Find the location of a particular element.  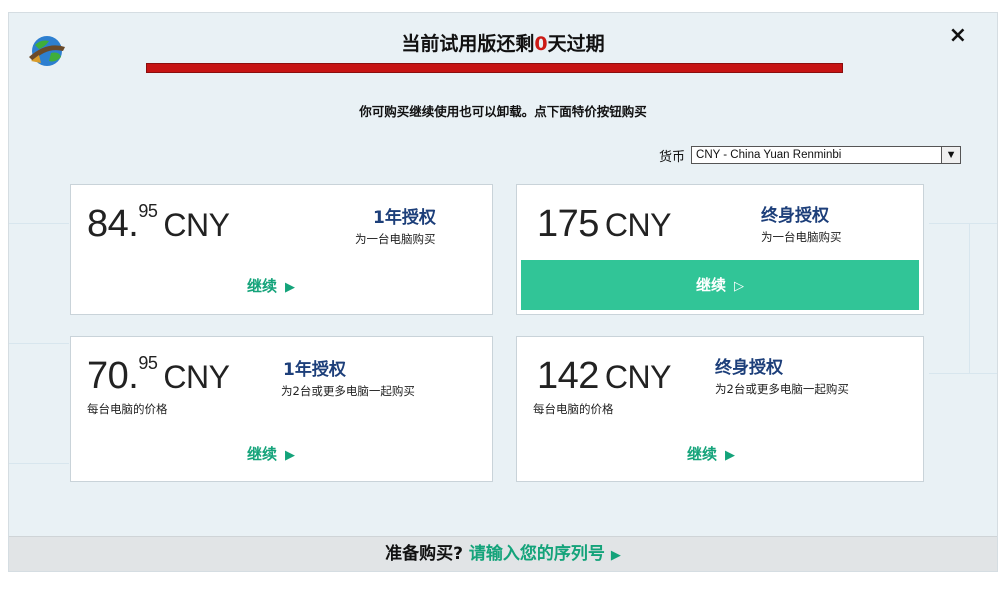

currency-select: CNY - China Yuan Renminbi ▼ is located at coordinates (826, 155).